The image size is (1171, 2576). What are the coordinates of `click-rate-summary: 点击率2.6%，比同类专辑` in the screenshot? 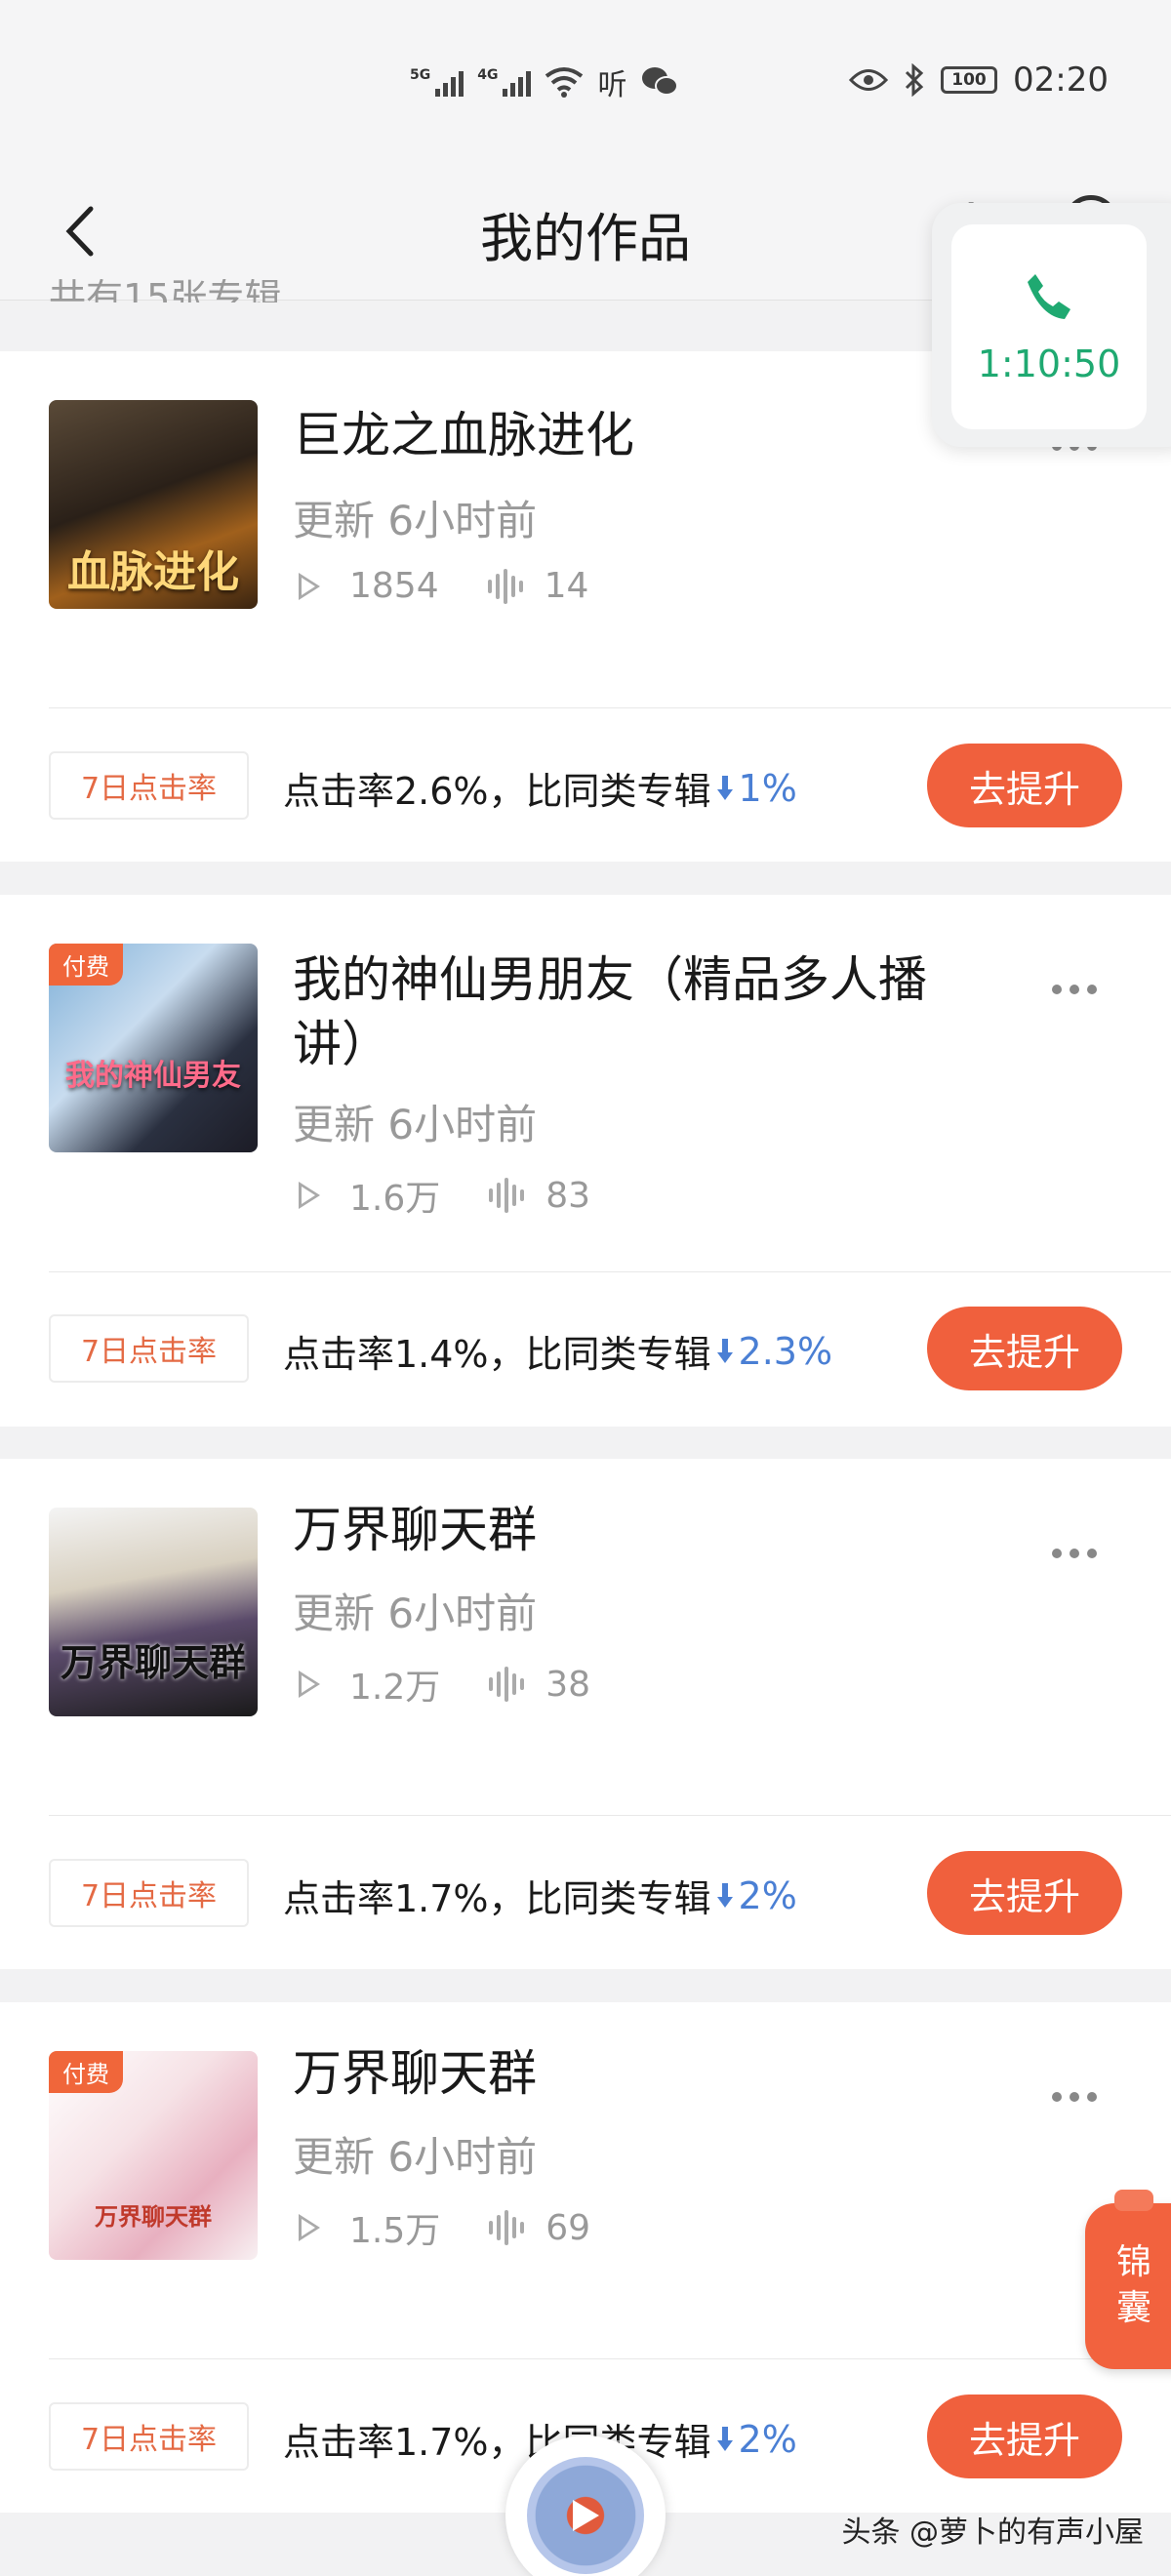 It's located at (497, 791).